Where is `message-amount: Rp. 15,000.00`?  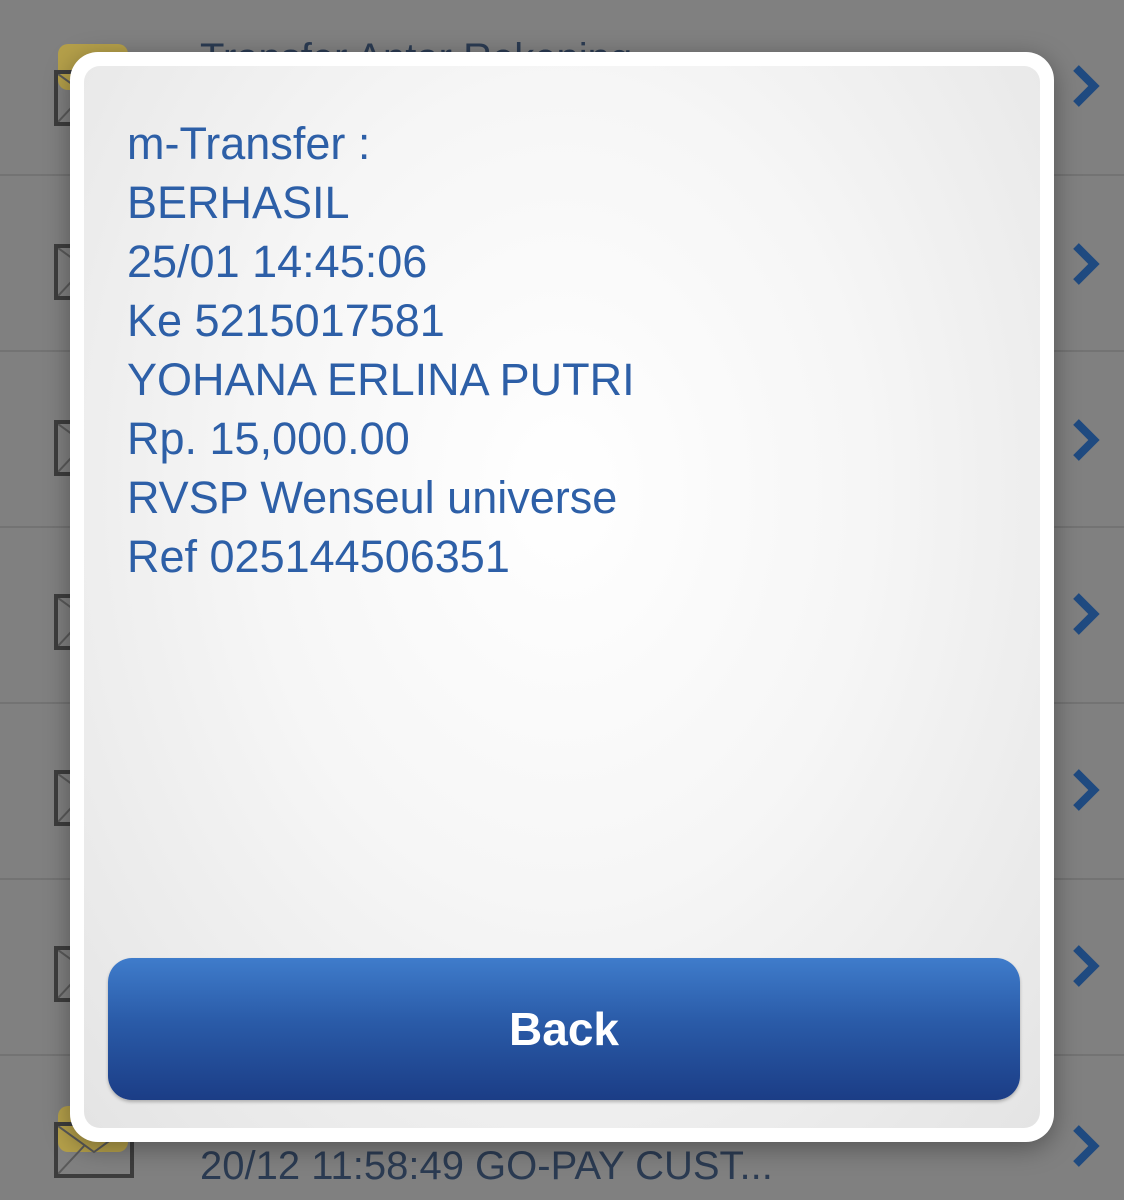 message-amount: Rp. 15,000.00 is located at coordinates (268, 438).